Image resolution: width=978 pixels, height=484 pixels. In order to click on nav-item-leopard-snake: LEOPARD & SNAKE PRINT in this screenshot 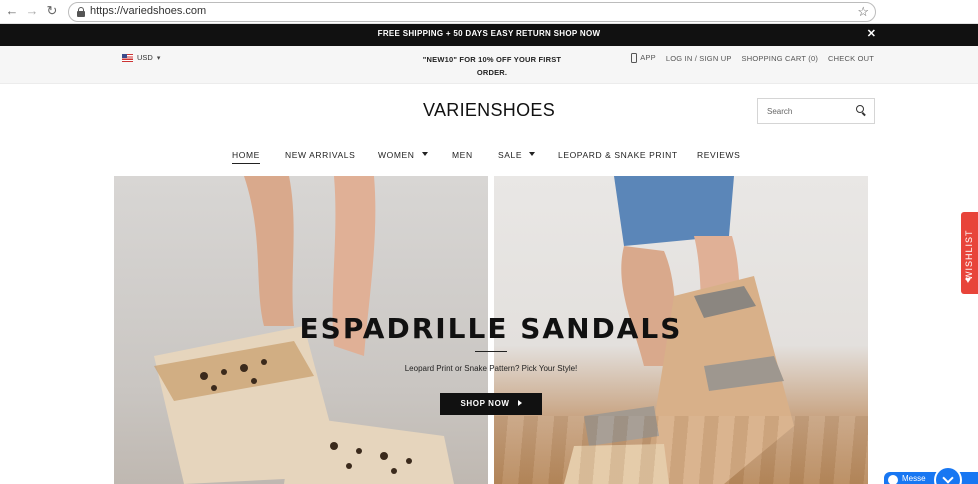, I will do `click(618, 155)`.